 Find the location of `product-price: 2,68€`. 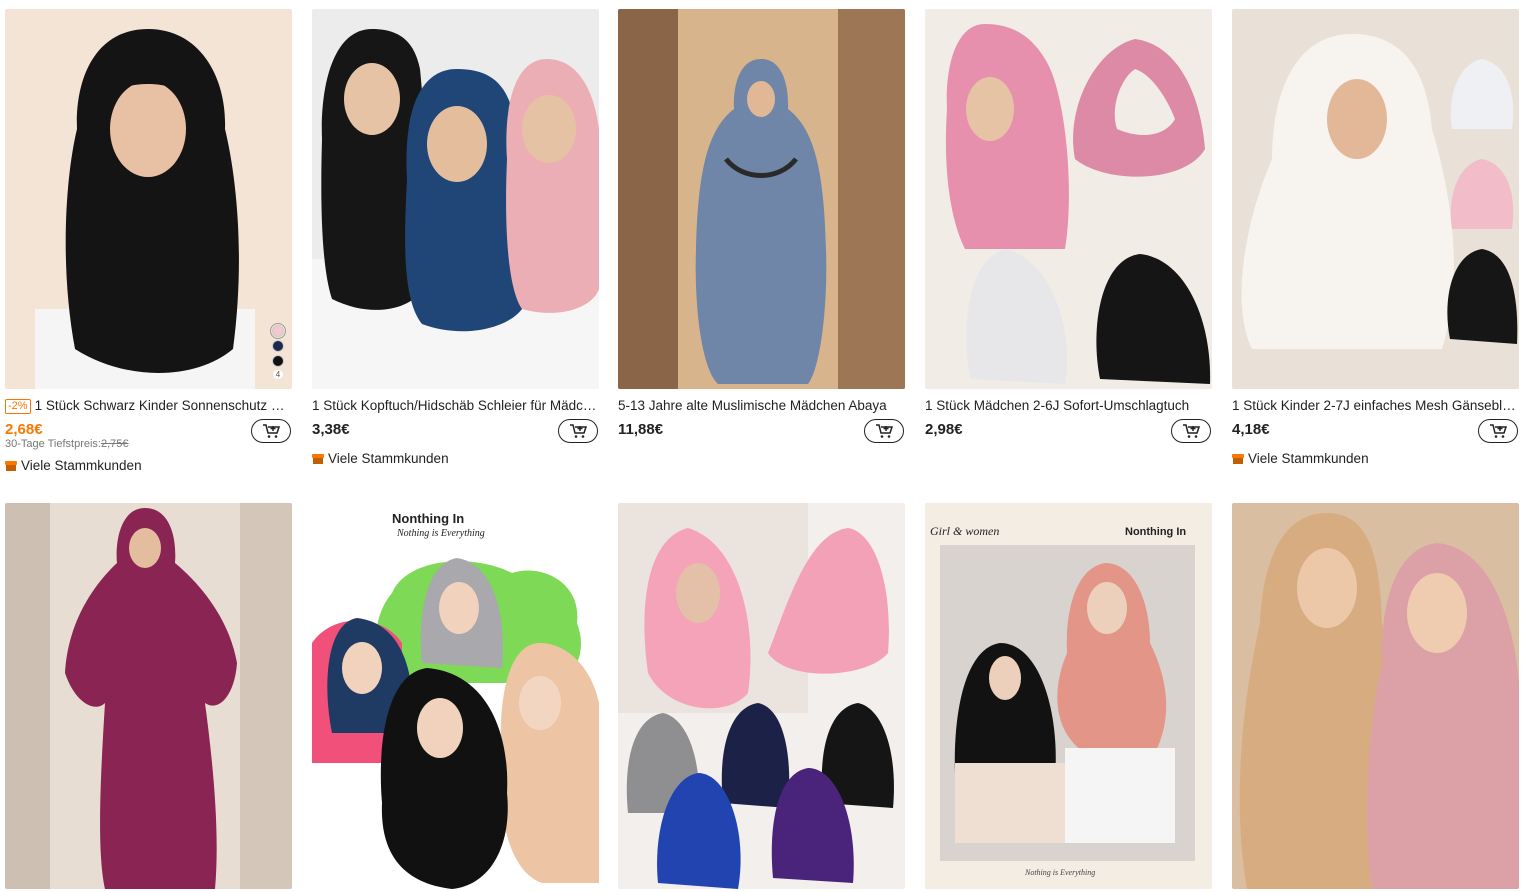

product-price: 2,68€ is located at coordinates (24, 429).